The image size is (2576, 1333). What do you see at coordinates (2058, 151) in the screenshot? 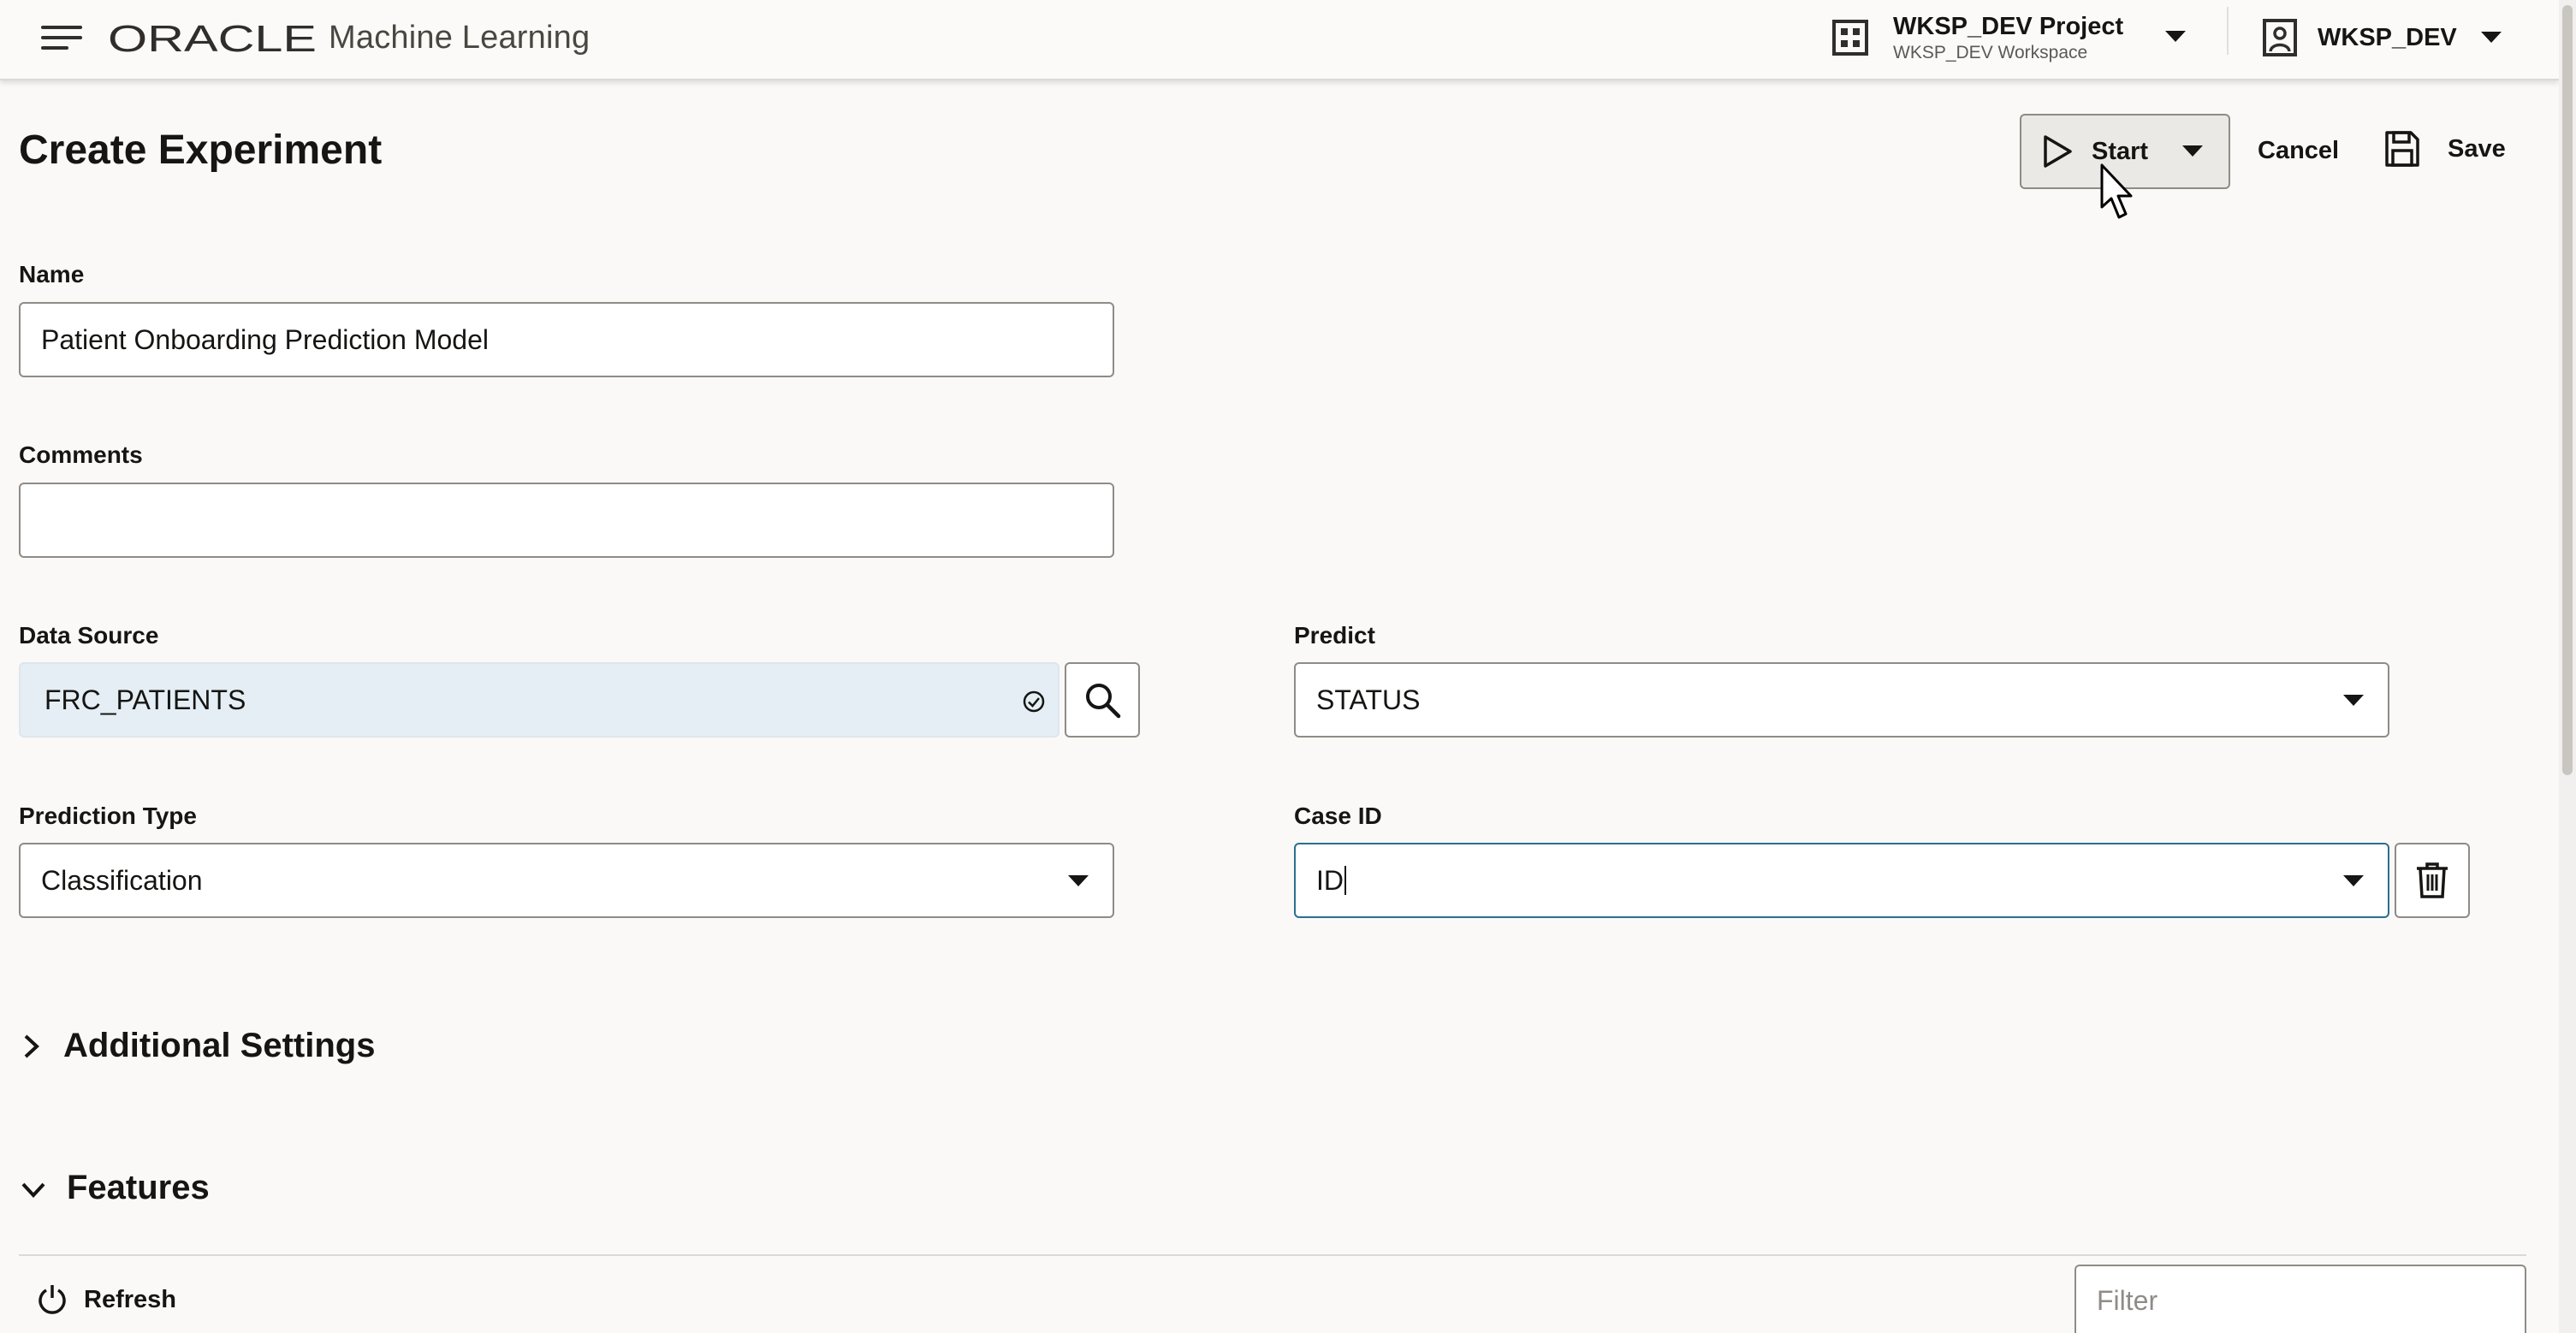
I see `play-icon` at bounding box center [2058, 151].